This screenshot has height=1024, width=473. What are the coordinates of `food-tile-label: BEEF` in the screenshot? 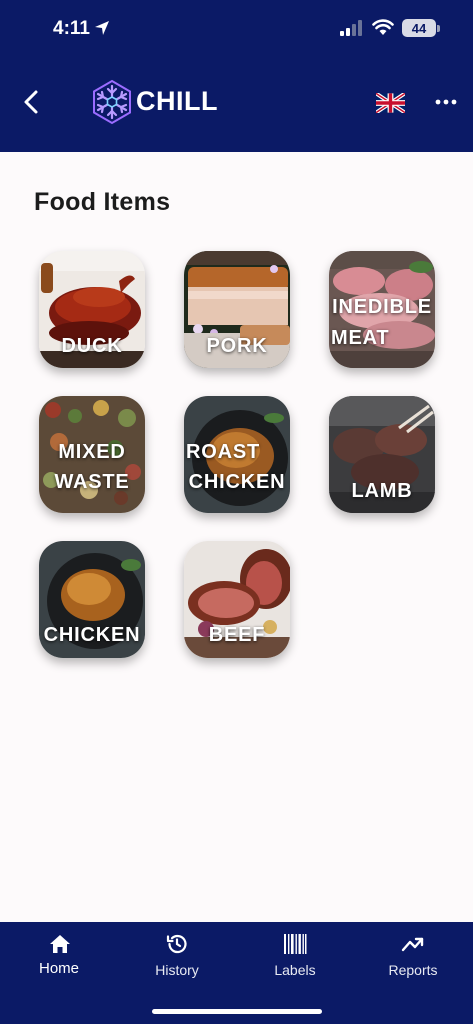 It's located at (237, 635).